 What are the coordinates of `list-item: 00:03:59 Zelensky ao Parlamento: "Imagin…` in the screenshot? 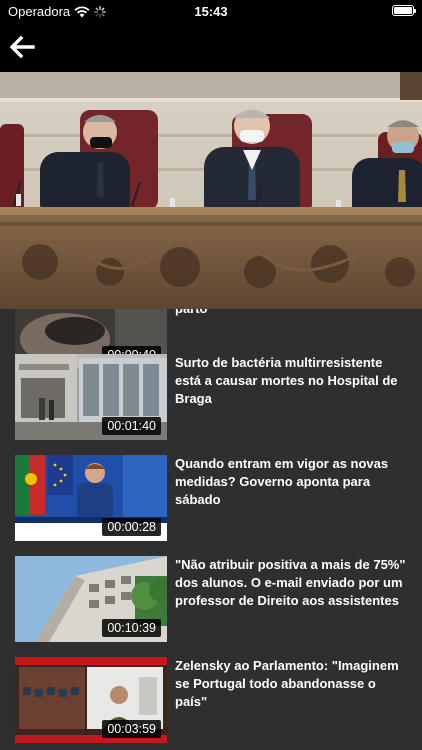 It's located at (211, 702).